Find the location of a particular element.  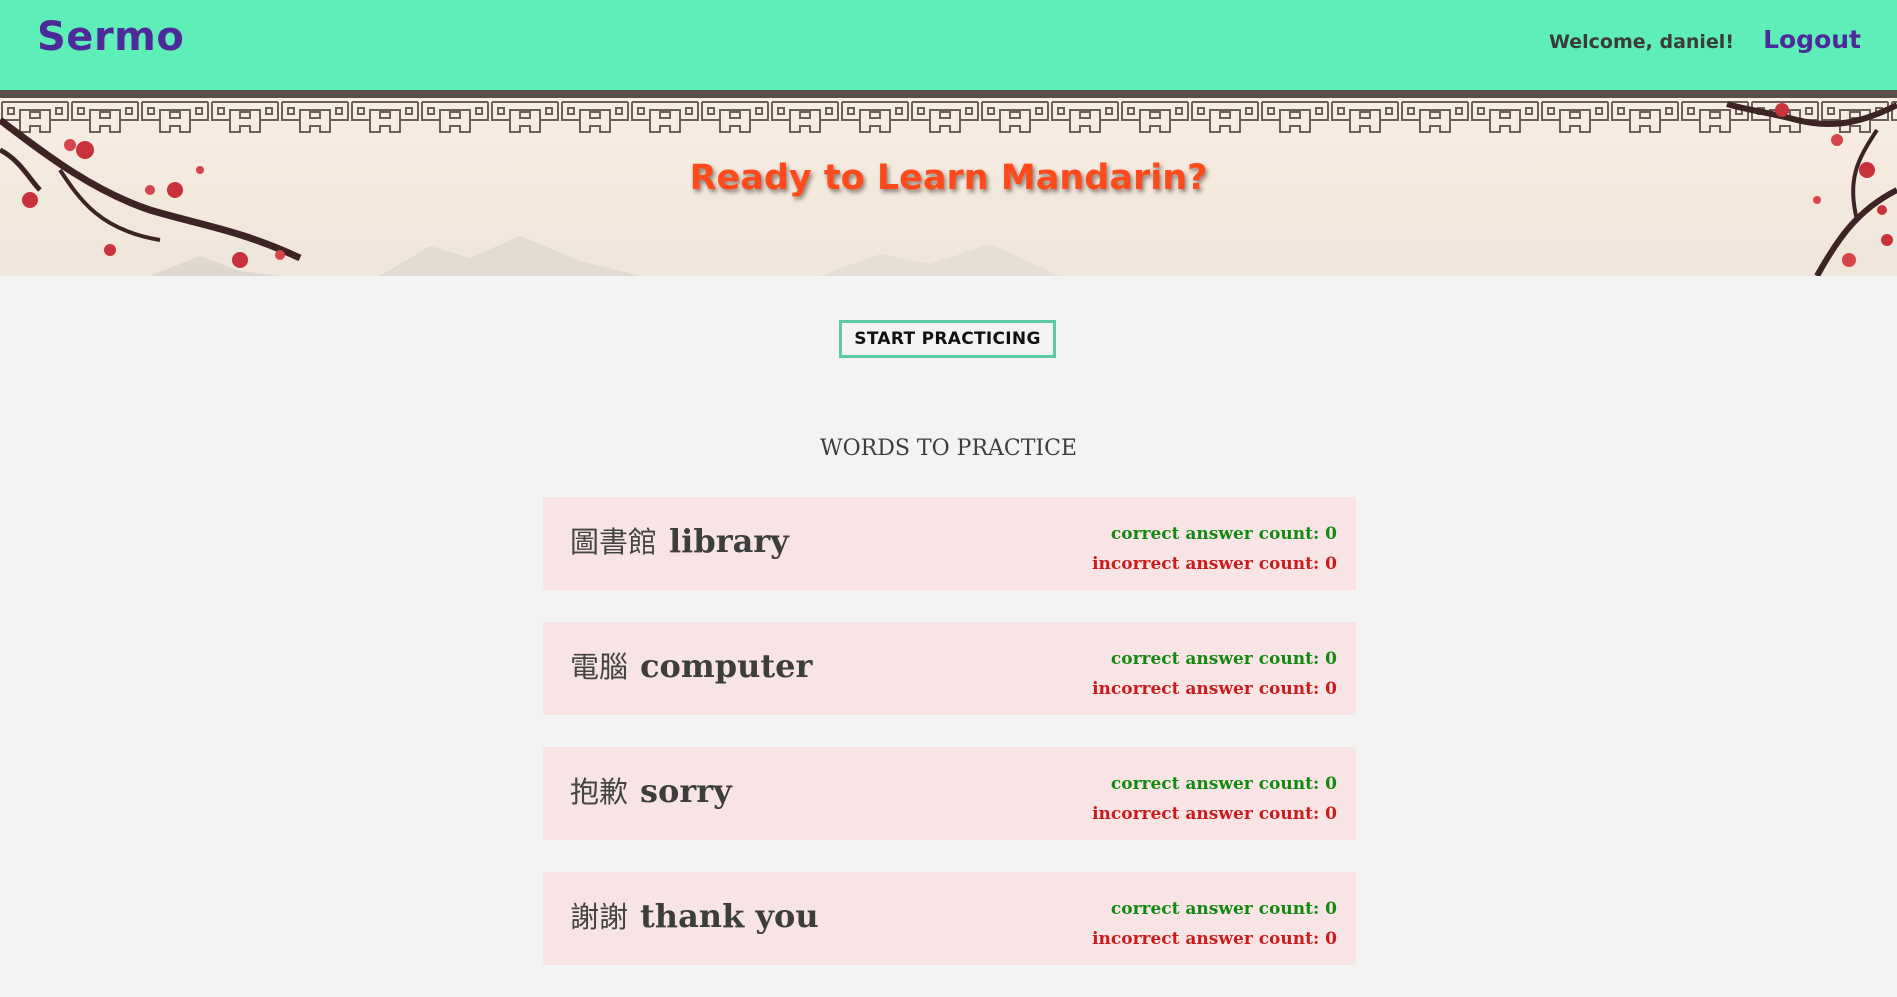

section-title: WORDS TO PRACTICE is located at coordinates (948, 448).